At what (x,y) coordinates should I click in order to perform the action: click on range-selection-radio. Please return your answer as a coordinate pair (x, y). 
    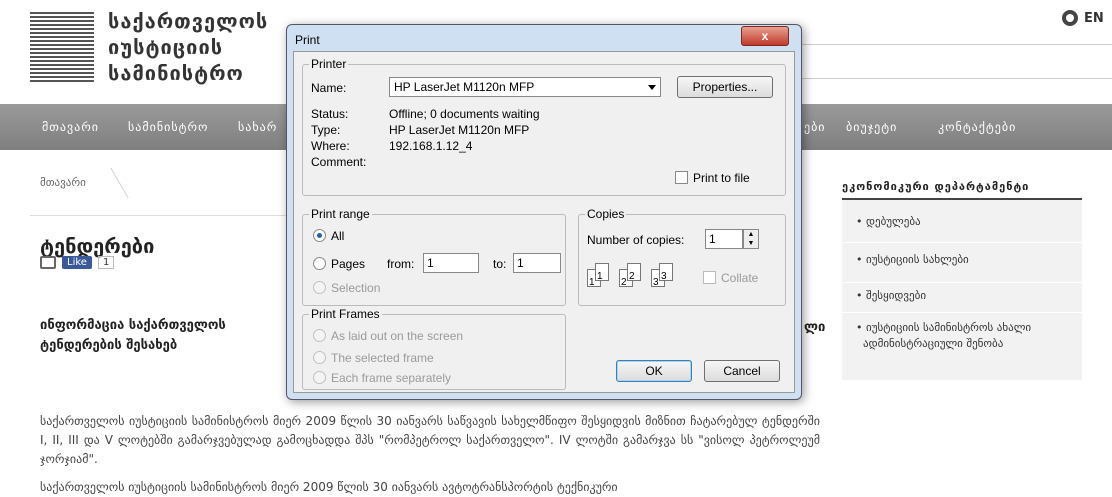
    Looking at the image, I should click on (319, 287).